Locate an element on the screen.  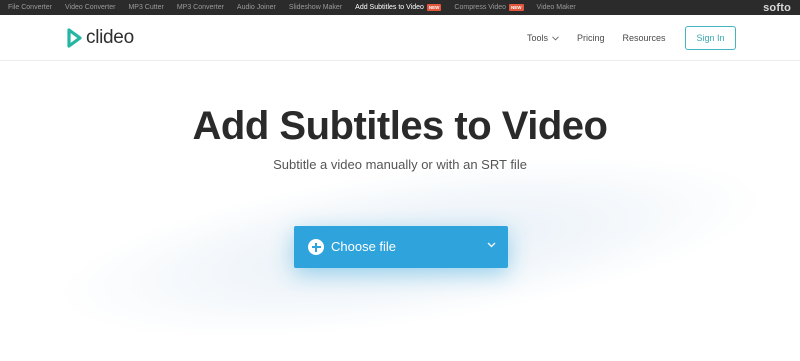
topbar-link-mp3-cutter: MP3 Cutter is located at coordinates (145, 7).